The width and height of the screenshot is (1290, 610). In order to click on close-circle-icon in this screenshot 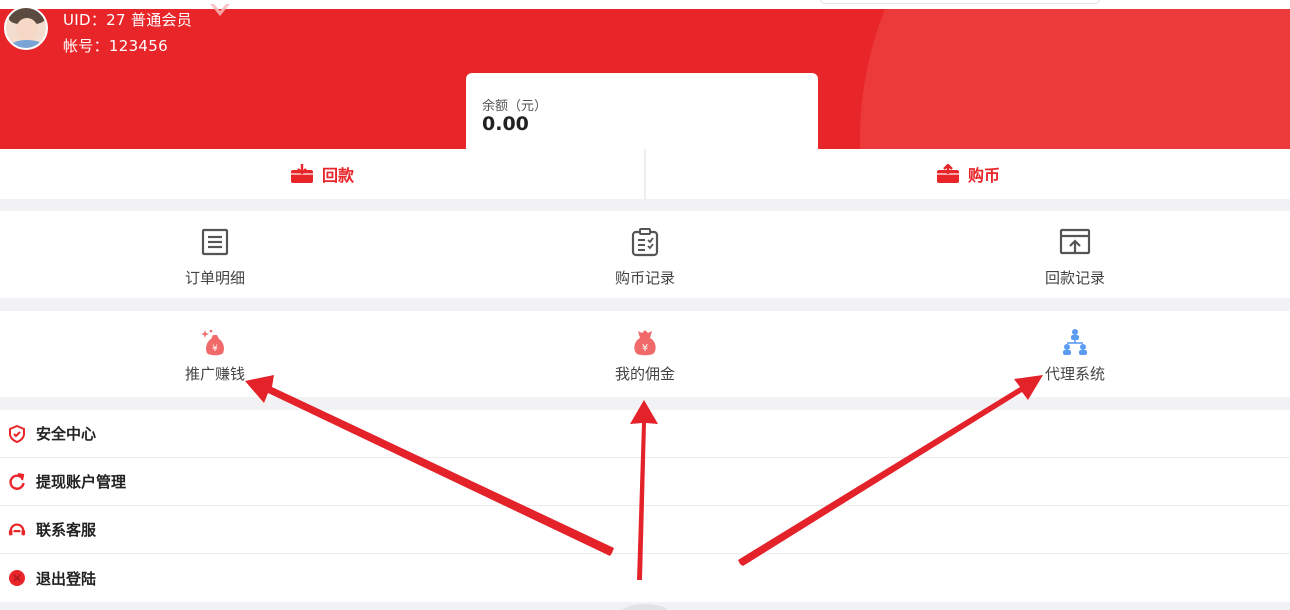, I will do `click(17, 578)`.